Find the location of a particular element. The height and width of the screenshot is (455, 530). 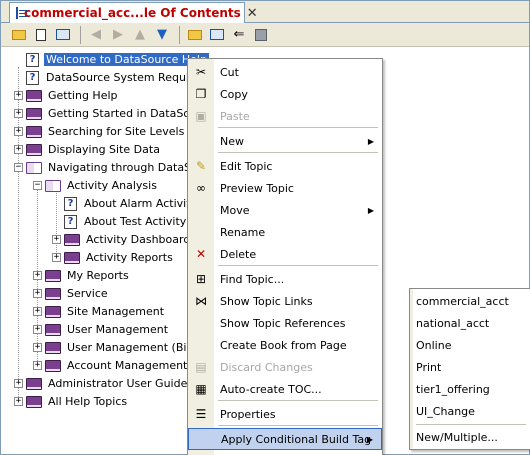

menu-item-delete: ✕ Delete is located at coordinates (285, 254).